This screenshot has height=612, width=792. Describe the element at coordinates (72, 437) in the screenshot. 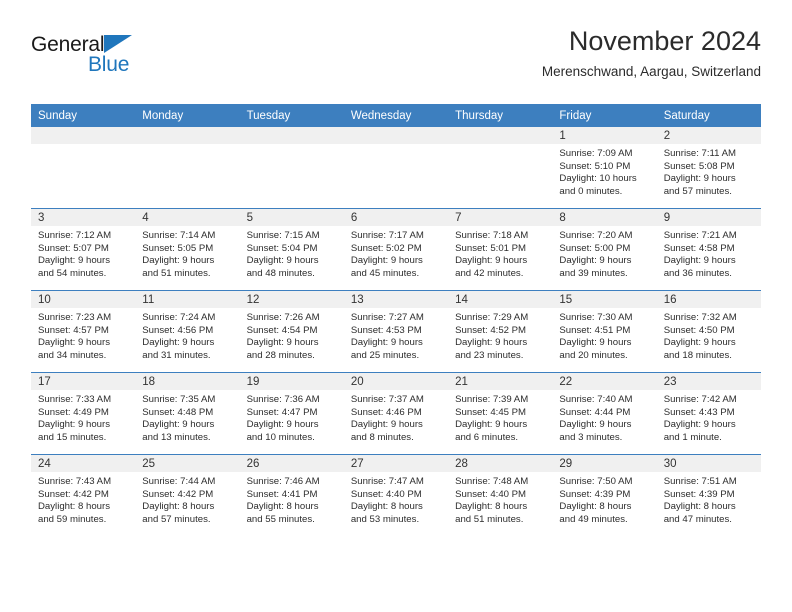

I see `daylight-duration-line2: and 15 minutes.` at that location.